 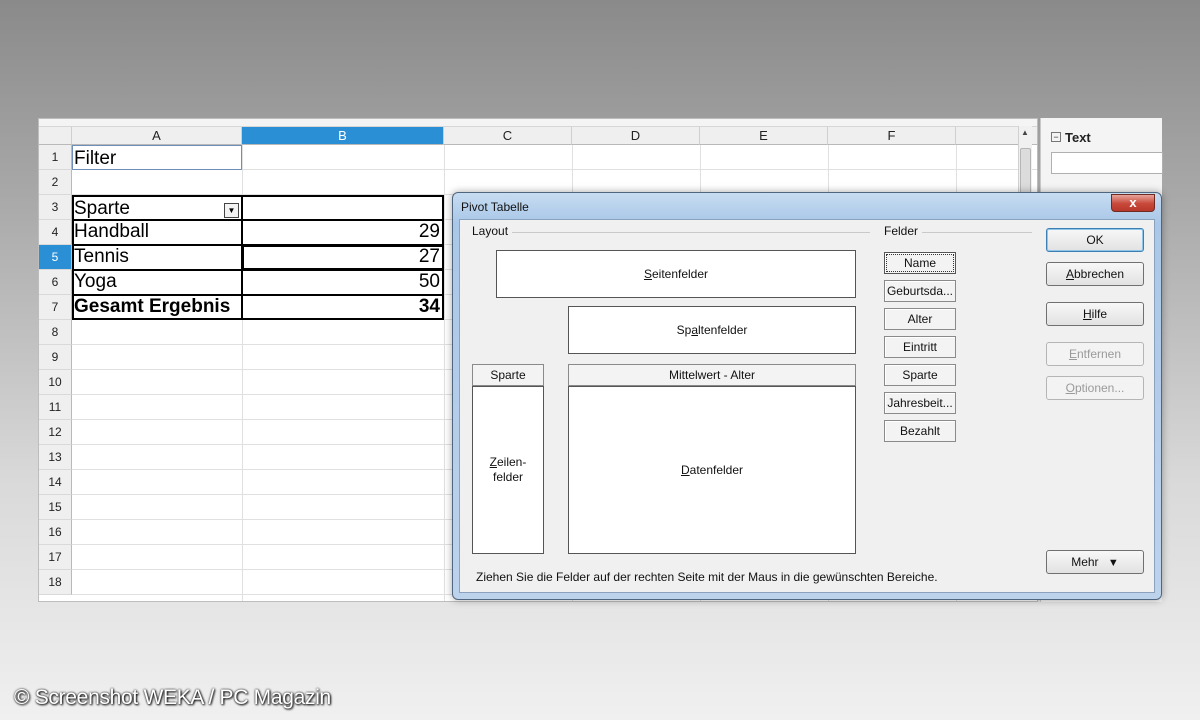 I want to click on column-header-a: A, so click(x=157, y=136).